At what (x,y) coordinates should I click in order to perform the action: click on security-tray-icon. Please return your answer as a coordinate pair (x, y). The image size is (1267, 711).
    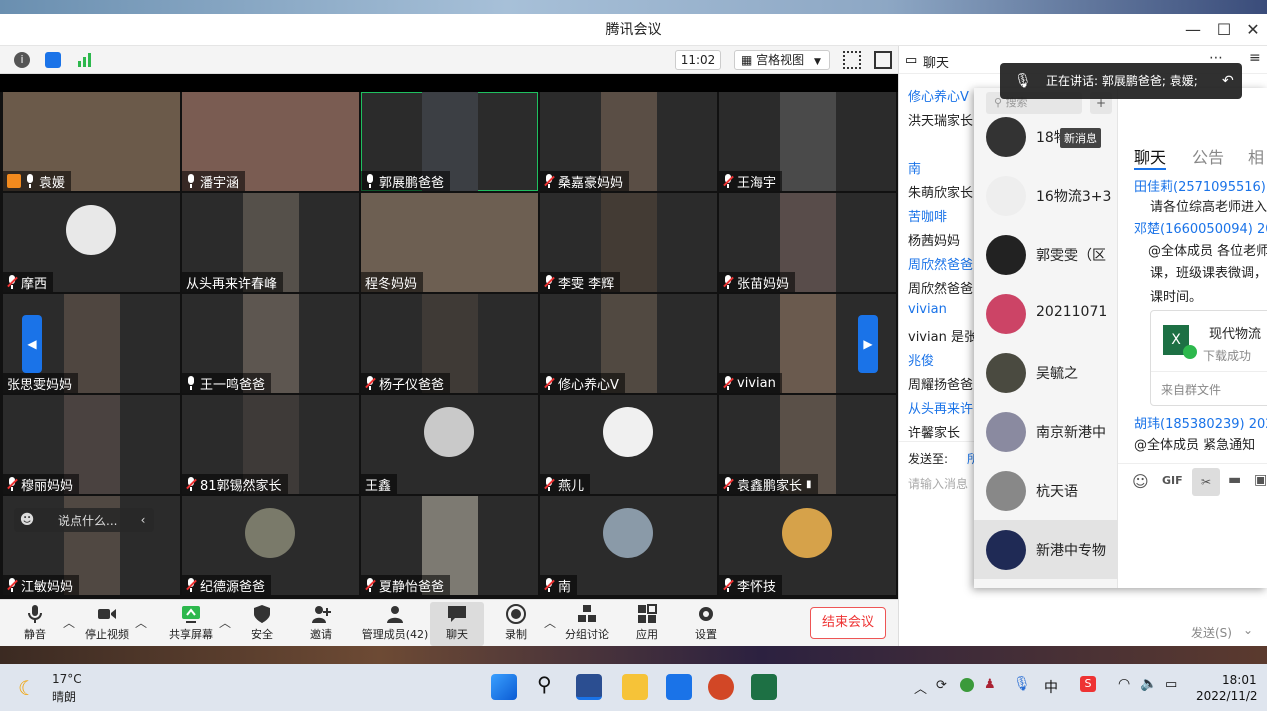
    Looking at the image, I should click on (967, 685).